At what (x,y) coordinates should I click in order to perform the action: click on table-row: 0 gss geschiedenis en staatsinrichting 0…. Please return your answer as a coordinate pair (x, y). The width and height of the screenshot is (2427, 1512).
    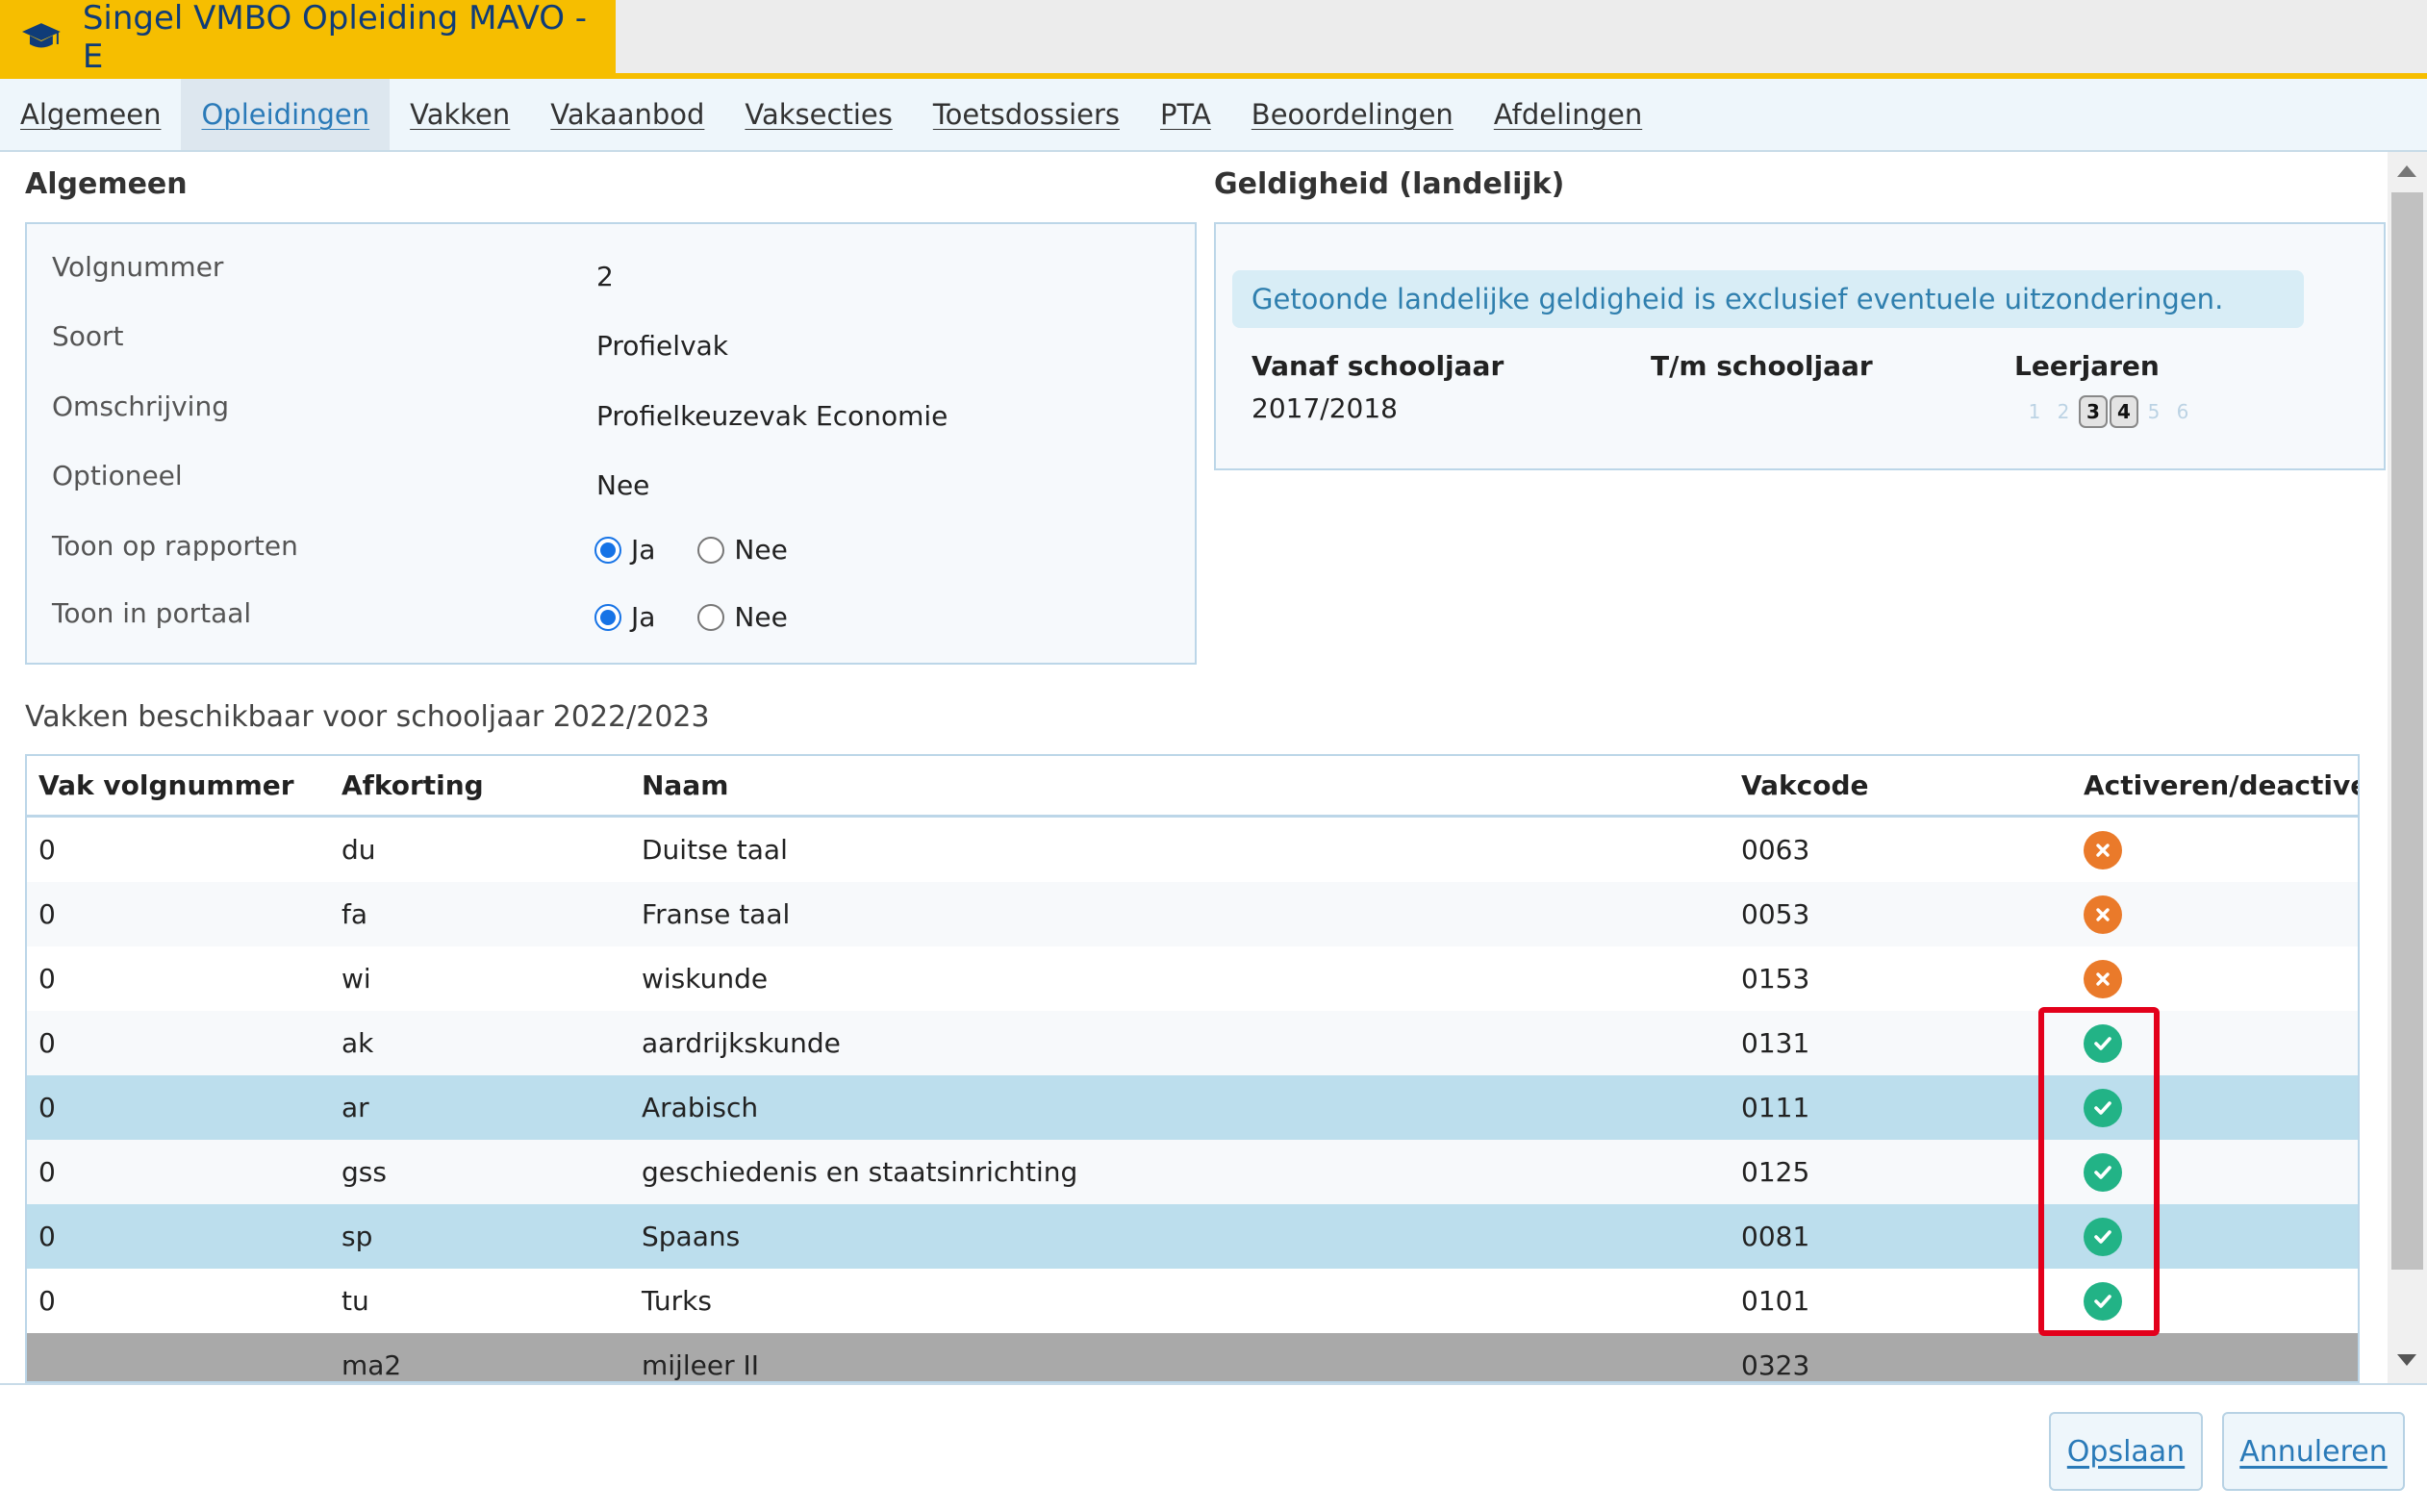
    Looking at the image, I should click on (1192, 1172).